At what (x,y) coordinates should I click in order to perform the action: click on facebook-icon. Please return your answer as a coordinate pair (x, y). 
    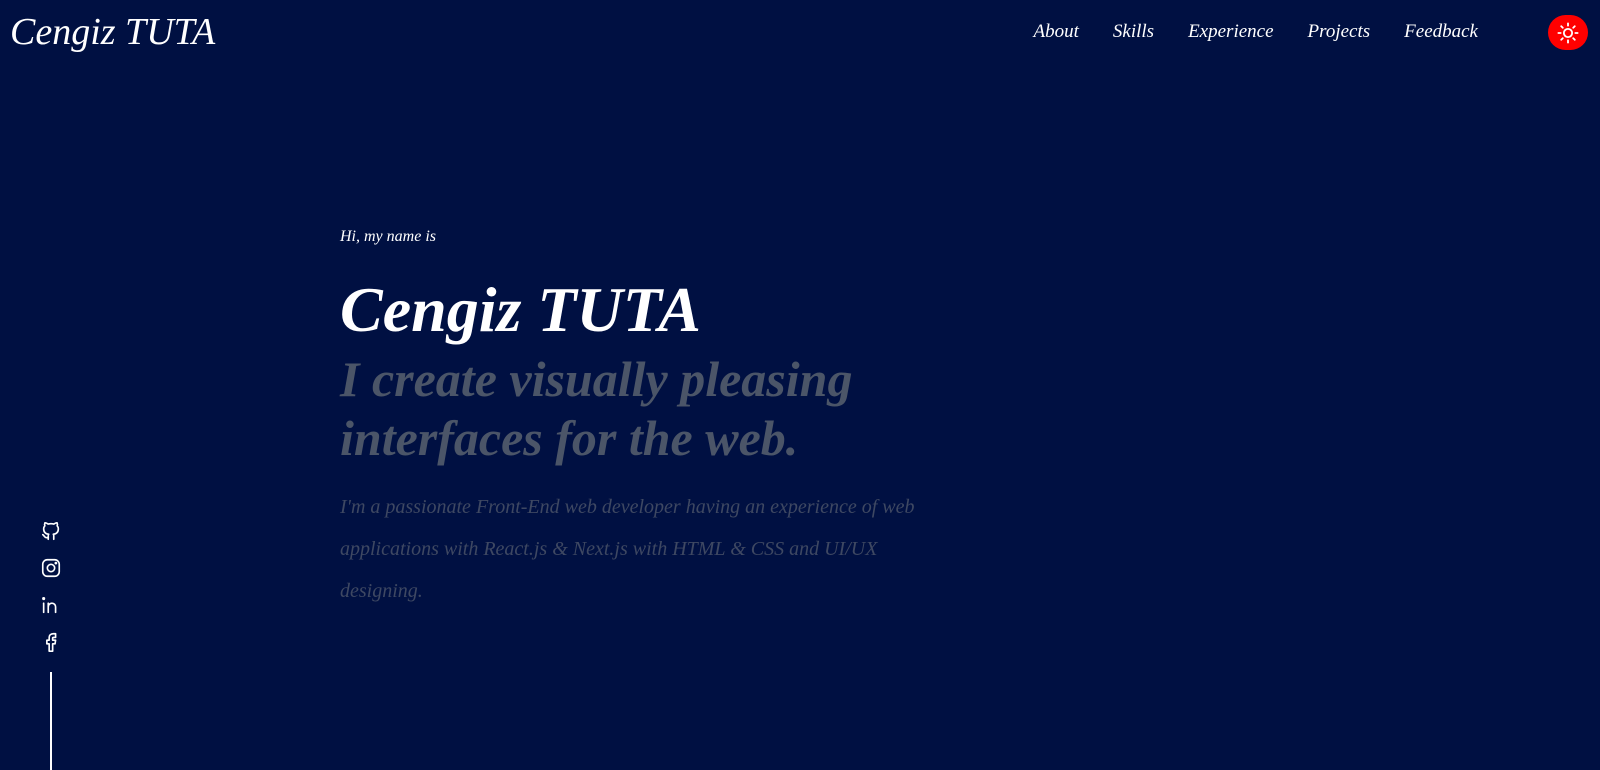
    Looking at the image, I should click on (51, 642).